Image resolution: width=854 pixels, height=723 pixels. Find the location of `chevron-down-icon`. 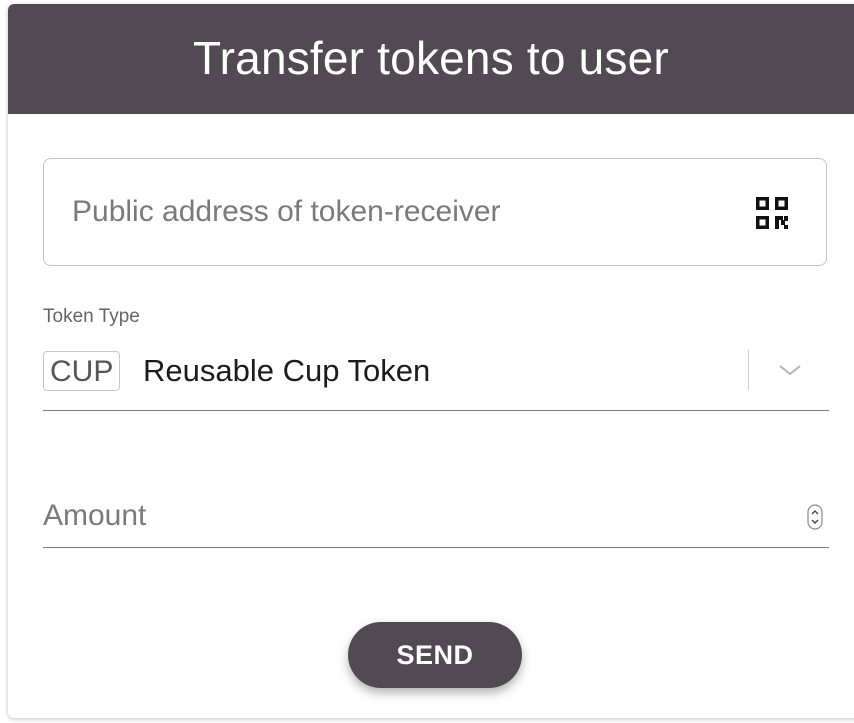

chevron-down-icon is located at coordinates (790, 370).